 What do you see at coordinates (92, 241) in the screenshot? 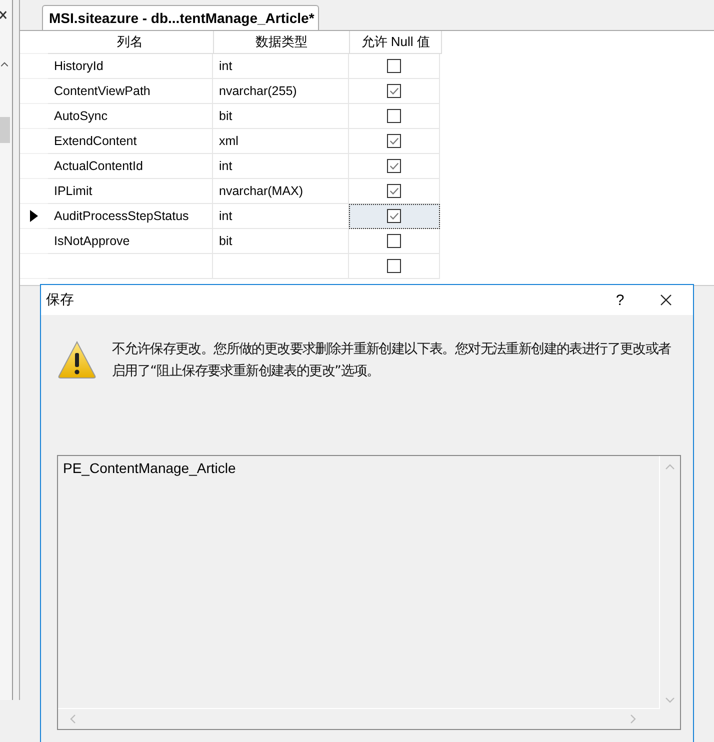
I see `table-cell: IsNotApprove` at bounding box center [92, 241].